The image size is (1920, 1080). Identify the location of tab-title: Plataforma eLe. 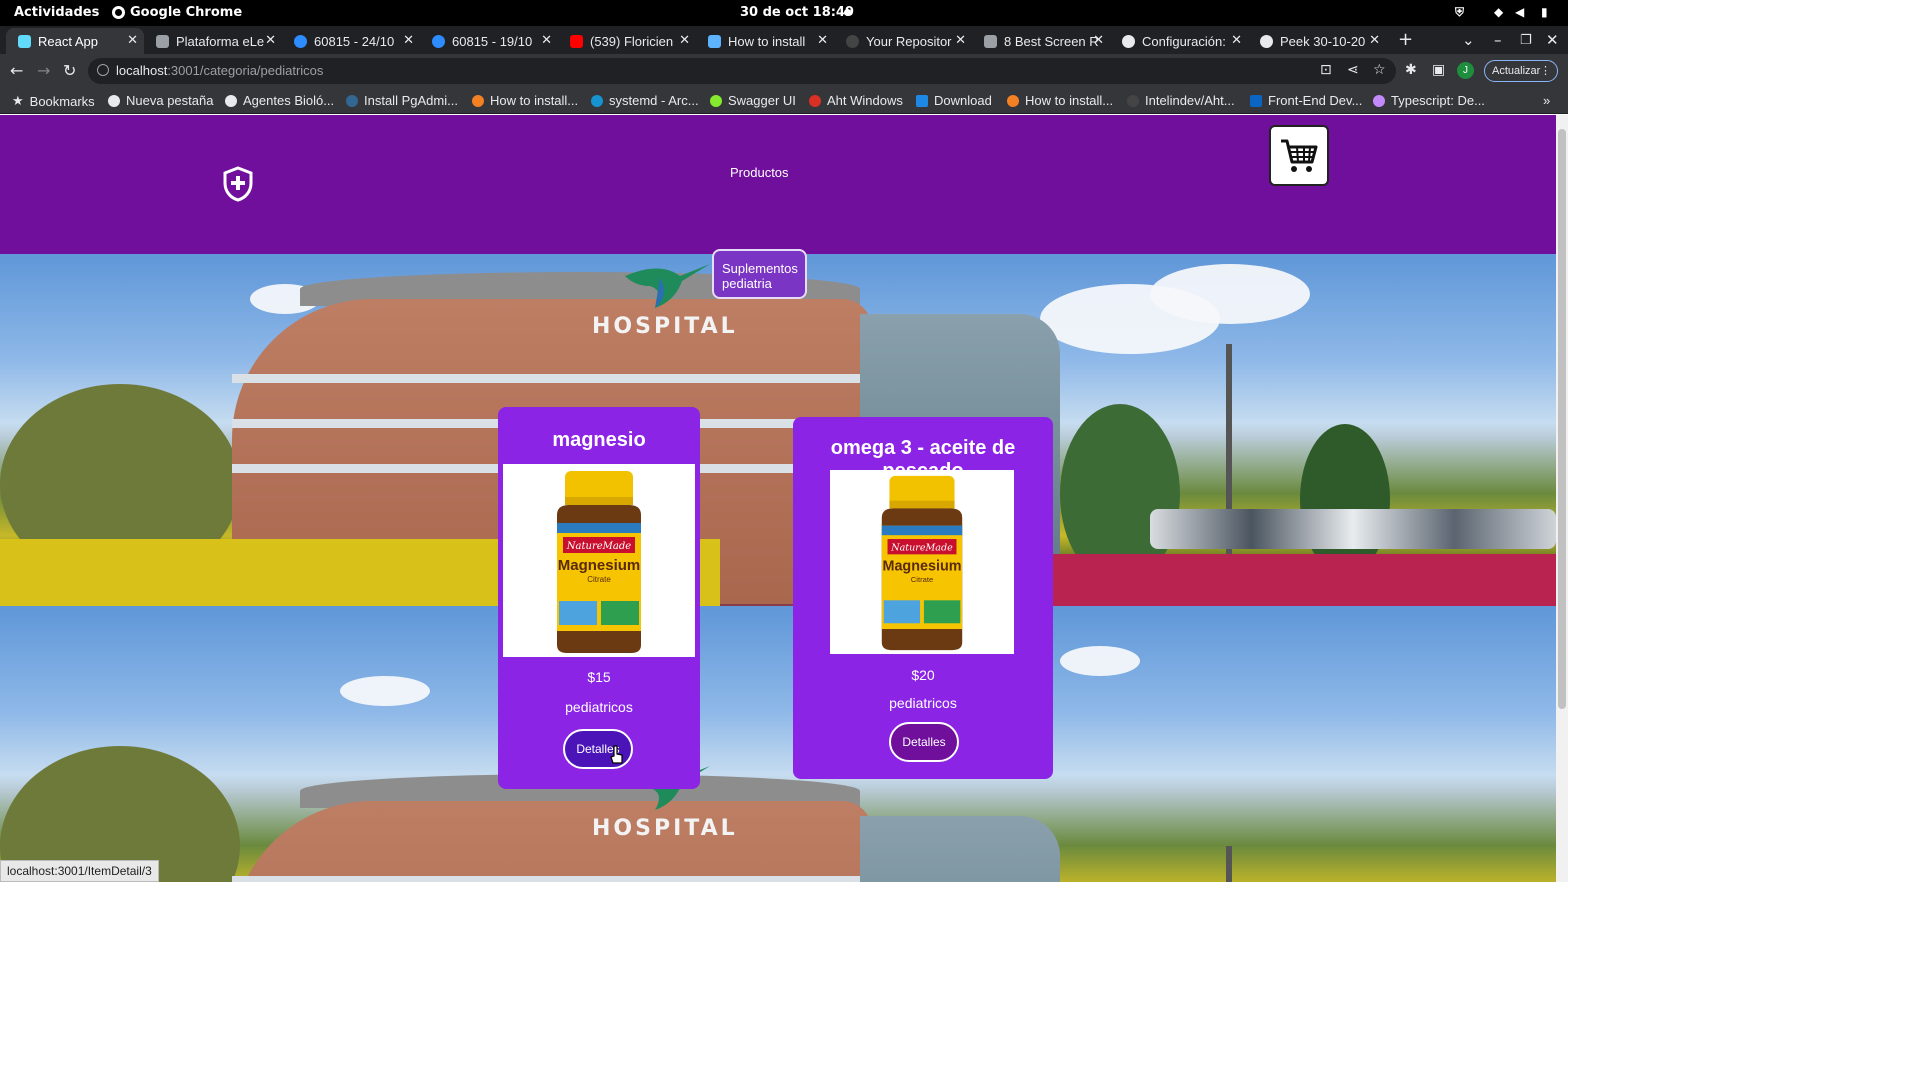
(220, 41).